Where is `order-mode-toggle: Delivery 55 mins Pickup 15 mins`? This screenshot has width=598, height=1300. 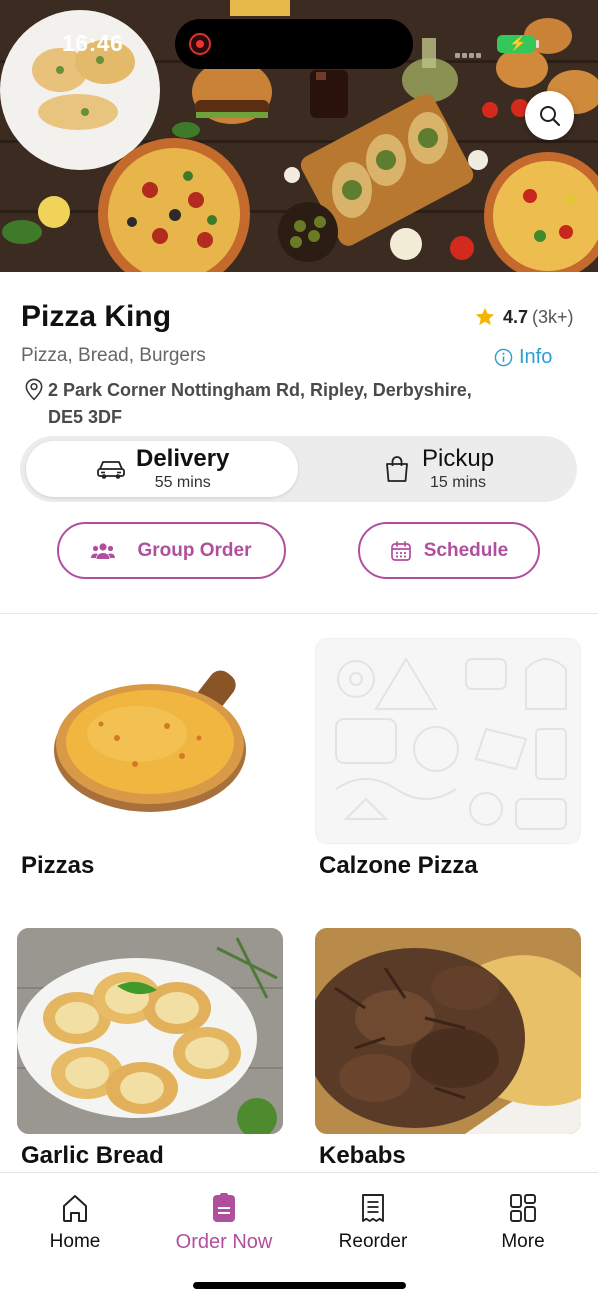
order-mode-toggle: Delivery 55 mins Pickup 15 mins is located at coordinates (298, 469).